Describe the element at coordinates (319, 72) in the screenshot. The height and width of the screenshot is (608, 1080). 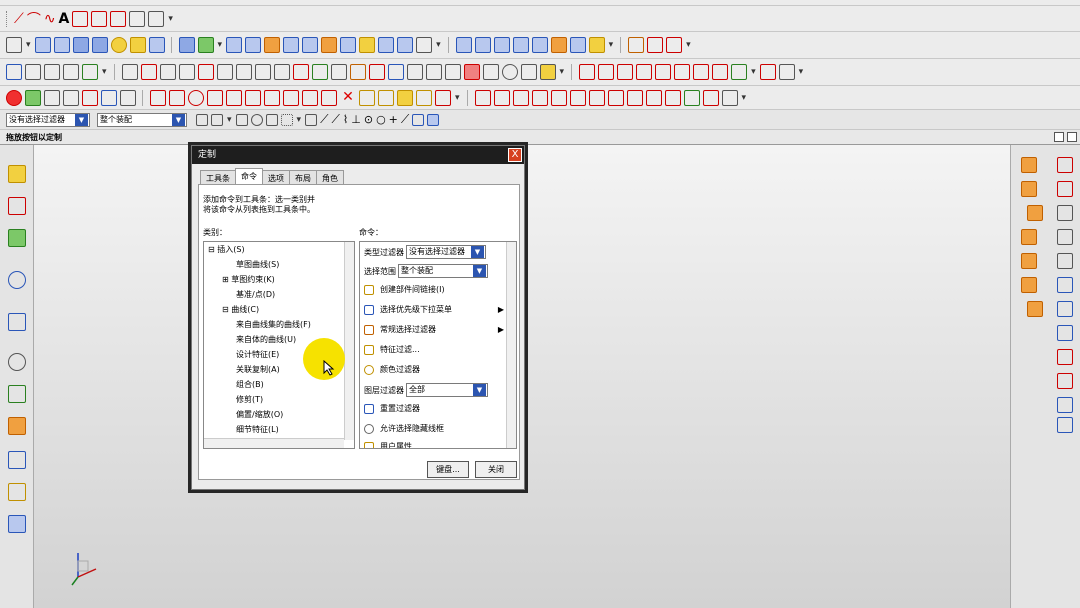
I see `display-11-icon` at that location.